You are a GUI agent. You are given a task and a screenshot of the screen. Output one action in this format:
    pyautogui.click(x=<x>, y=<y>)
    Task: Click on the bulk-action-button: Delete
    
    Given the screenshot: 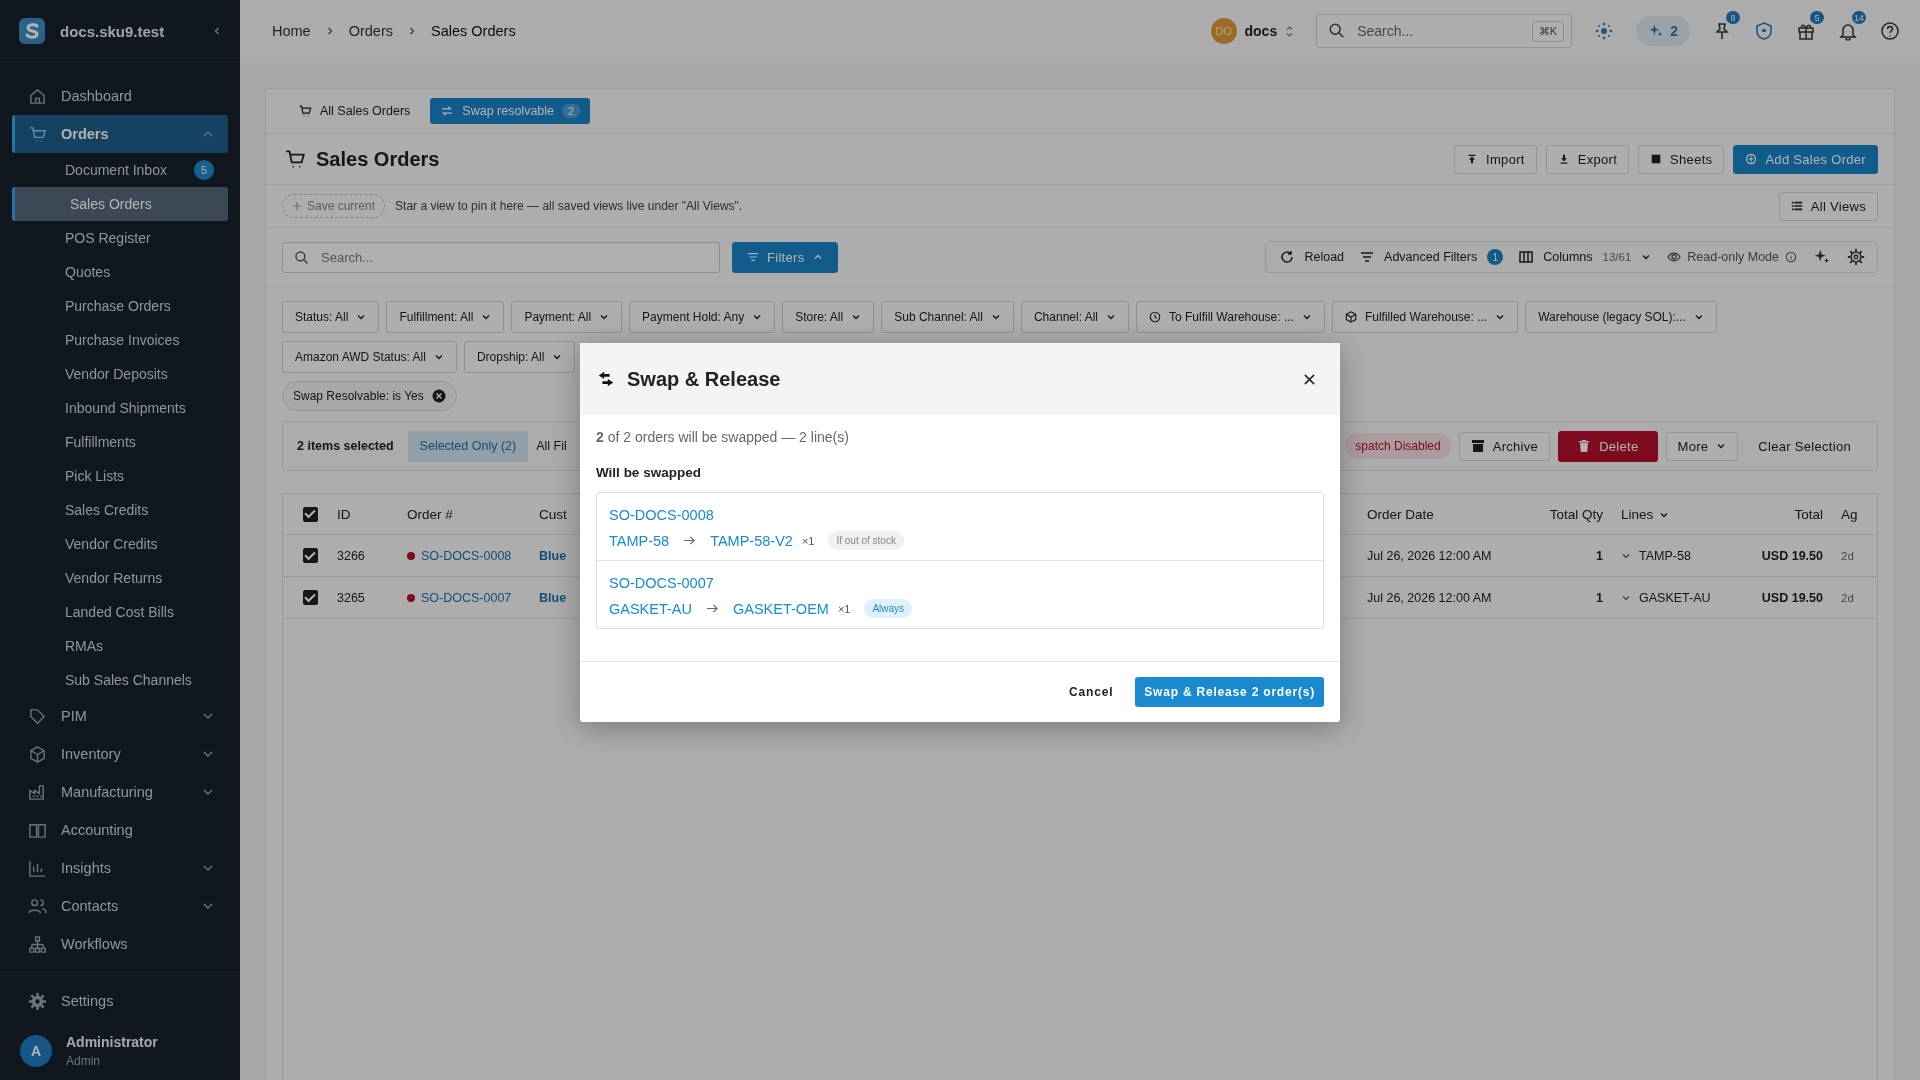 What is the action you would take?
    pyautogui.click(x=1608, y=446)
    